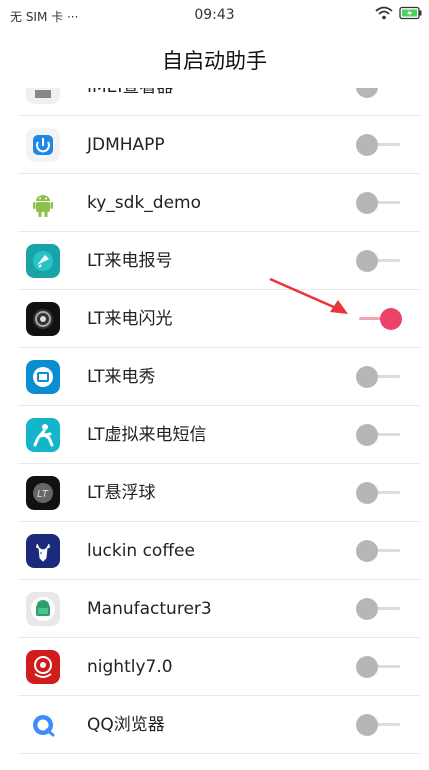 The height and width of the screenshot is (770, 429). What do you see at coordinates (43, 261) in the screenshot?
I see `lt-caller-announce-icon` at bounding box center [43, 261].